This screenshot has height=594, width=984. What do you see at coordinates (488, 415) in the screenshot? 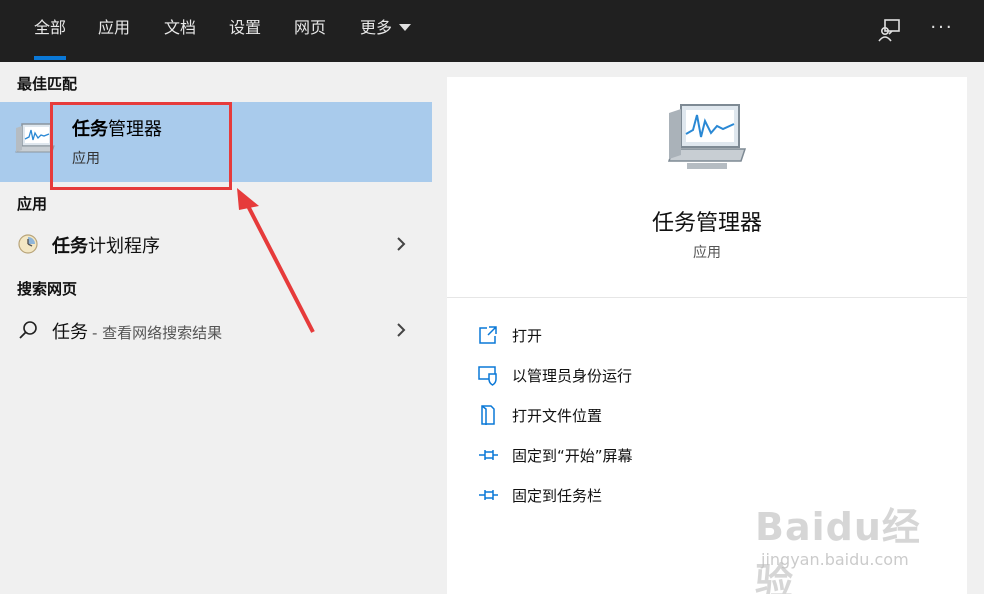
I see `file-location-icon` at bounding box center [488, 415].